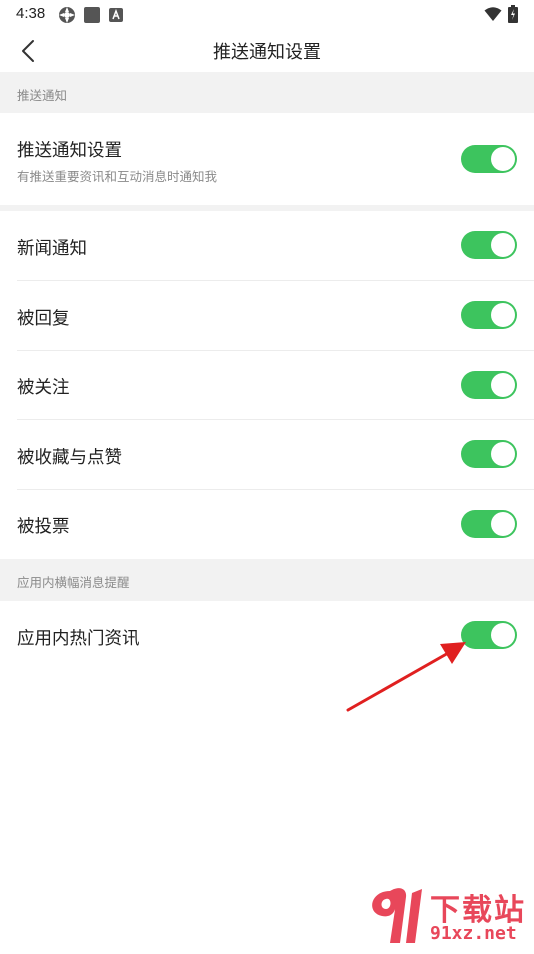 The height and width of the screenshot is (954, 534). Describe the element at coordinates (43, 388) in the screenshot. I see `setting-label-followed: 被关注` at that location.